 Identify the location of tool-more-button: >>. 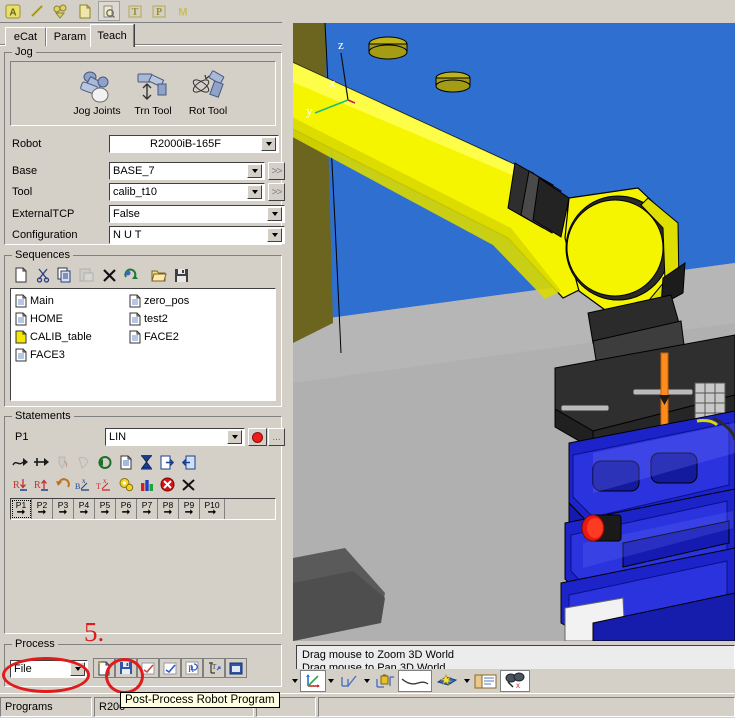
(276, 192).